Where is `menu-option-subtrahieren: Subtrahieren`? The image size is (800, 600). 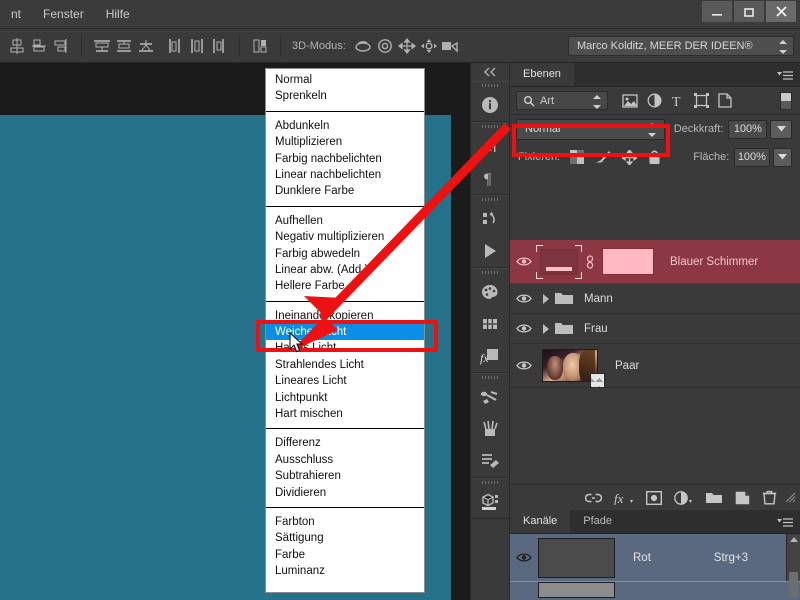 menu-option-subtrahieren: Subtrahieren is located at coordinates (345, 476).